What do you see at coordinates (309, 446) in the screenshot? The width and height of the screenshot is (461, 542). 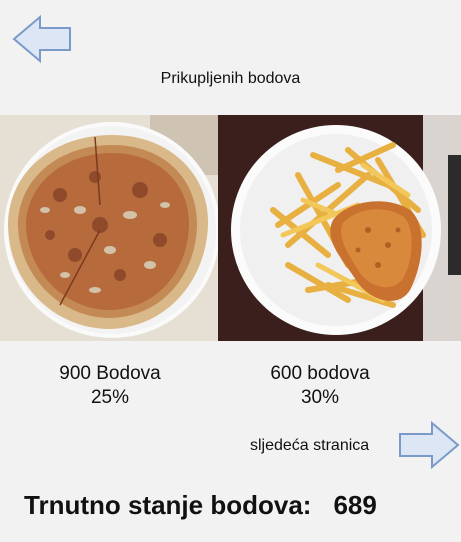 I see `next-page-label: sljedeća stranica` at bounding box center [309, 446].